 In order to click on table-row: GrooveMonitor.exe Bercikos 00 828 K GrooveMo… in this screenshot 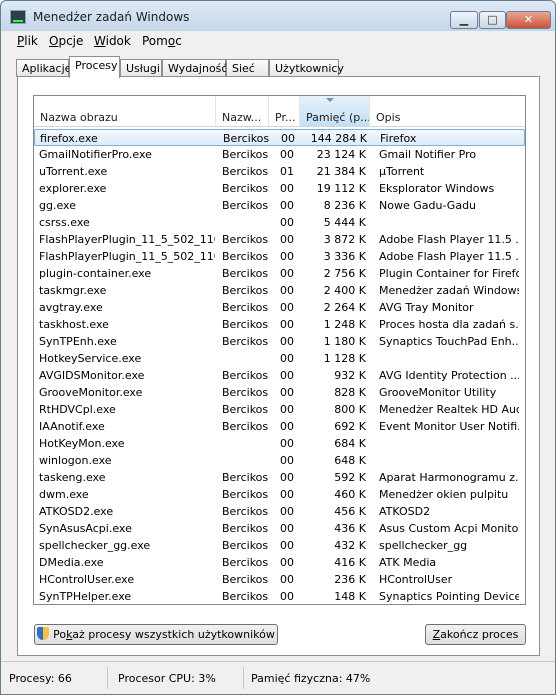, I will do `click(279, 392)`.